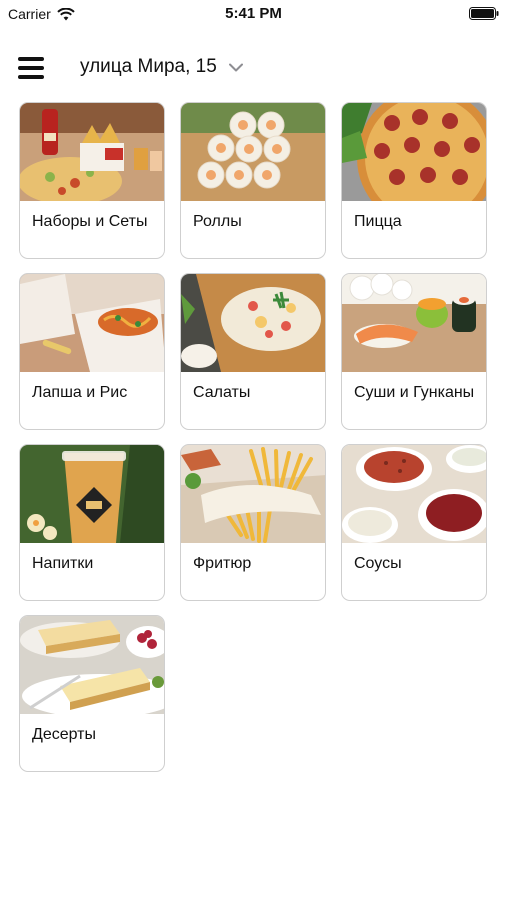 Image resolution: width=507 pixels, height=900 pixels. Describe the element at coordinates (414, 494) in the screenshot. I see `sauces-photo` at that location.